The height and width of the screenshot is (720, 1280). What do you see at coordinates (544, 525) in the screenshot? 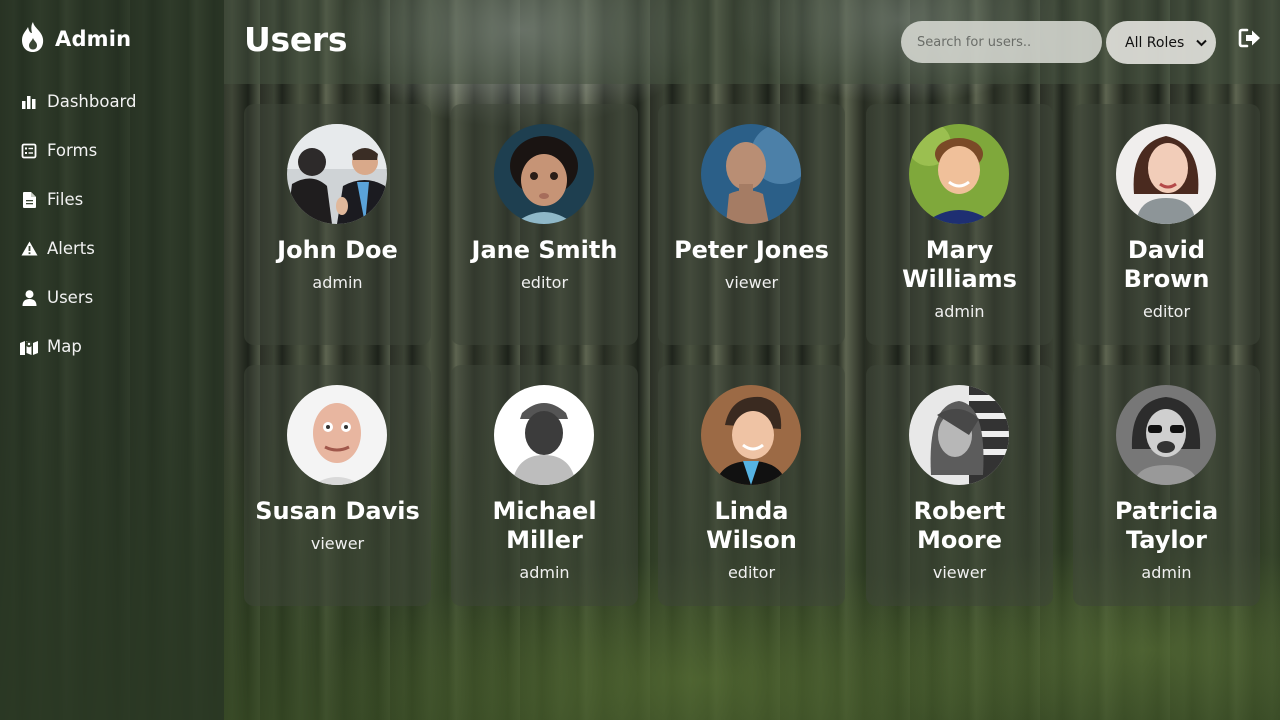
I see `user-name: Michael Miller` at bounding box center [544, 525].